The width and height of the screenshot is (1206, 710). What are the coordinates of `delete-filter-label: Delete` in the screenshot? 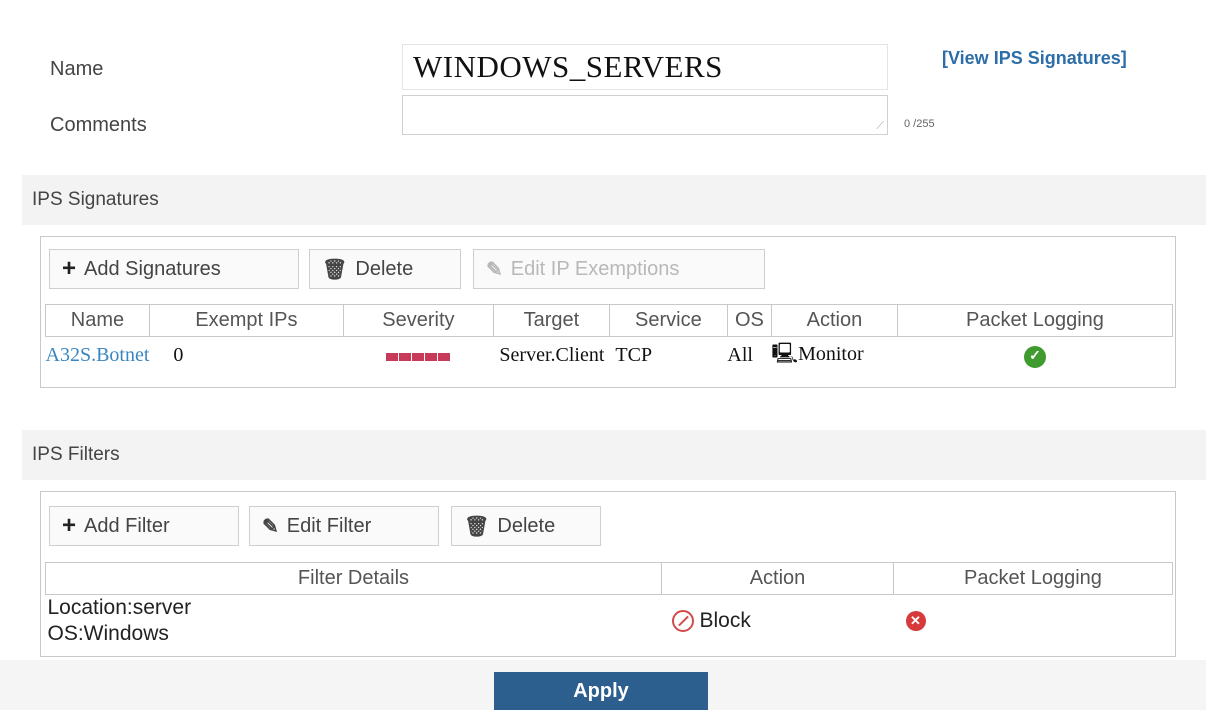 It's located at (526, 525).